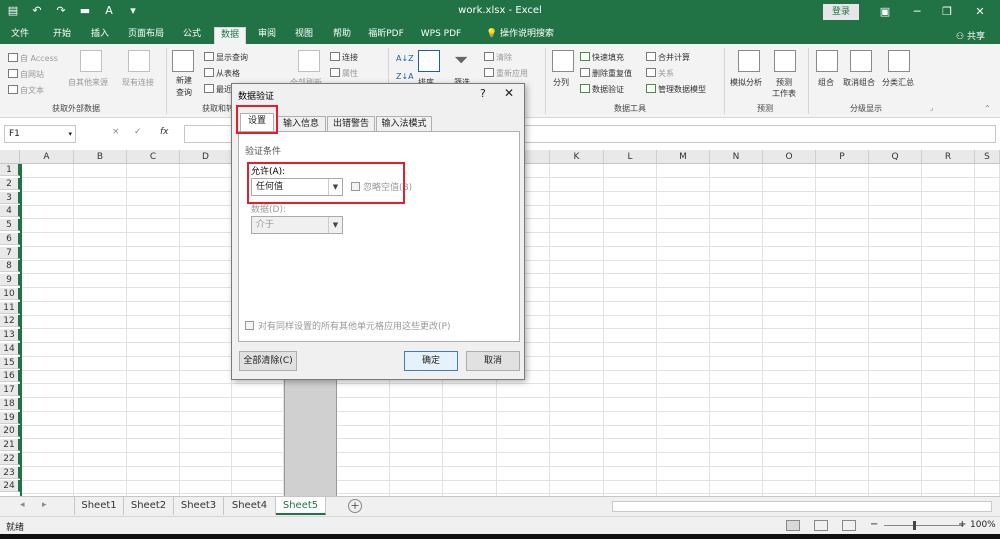 This screenshot has width=1000, height=539. I want to click on help-icon: ?, so click(483, 93).